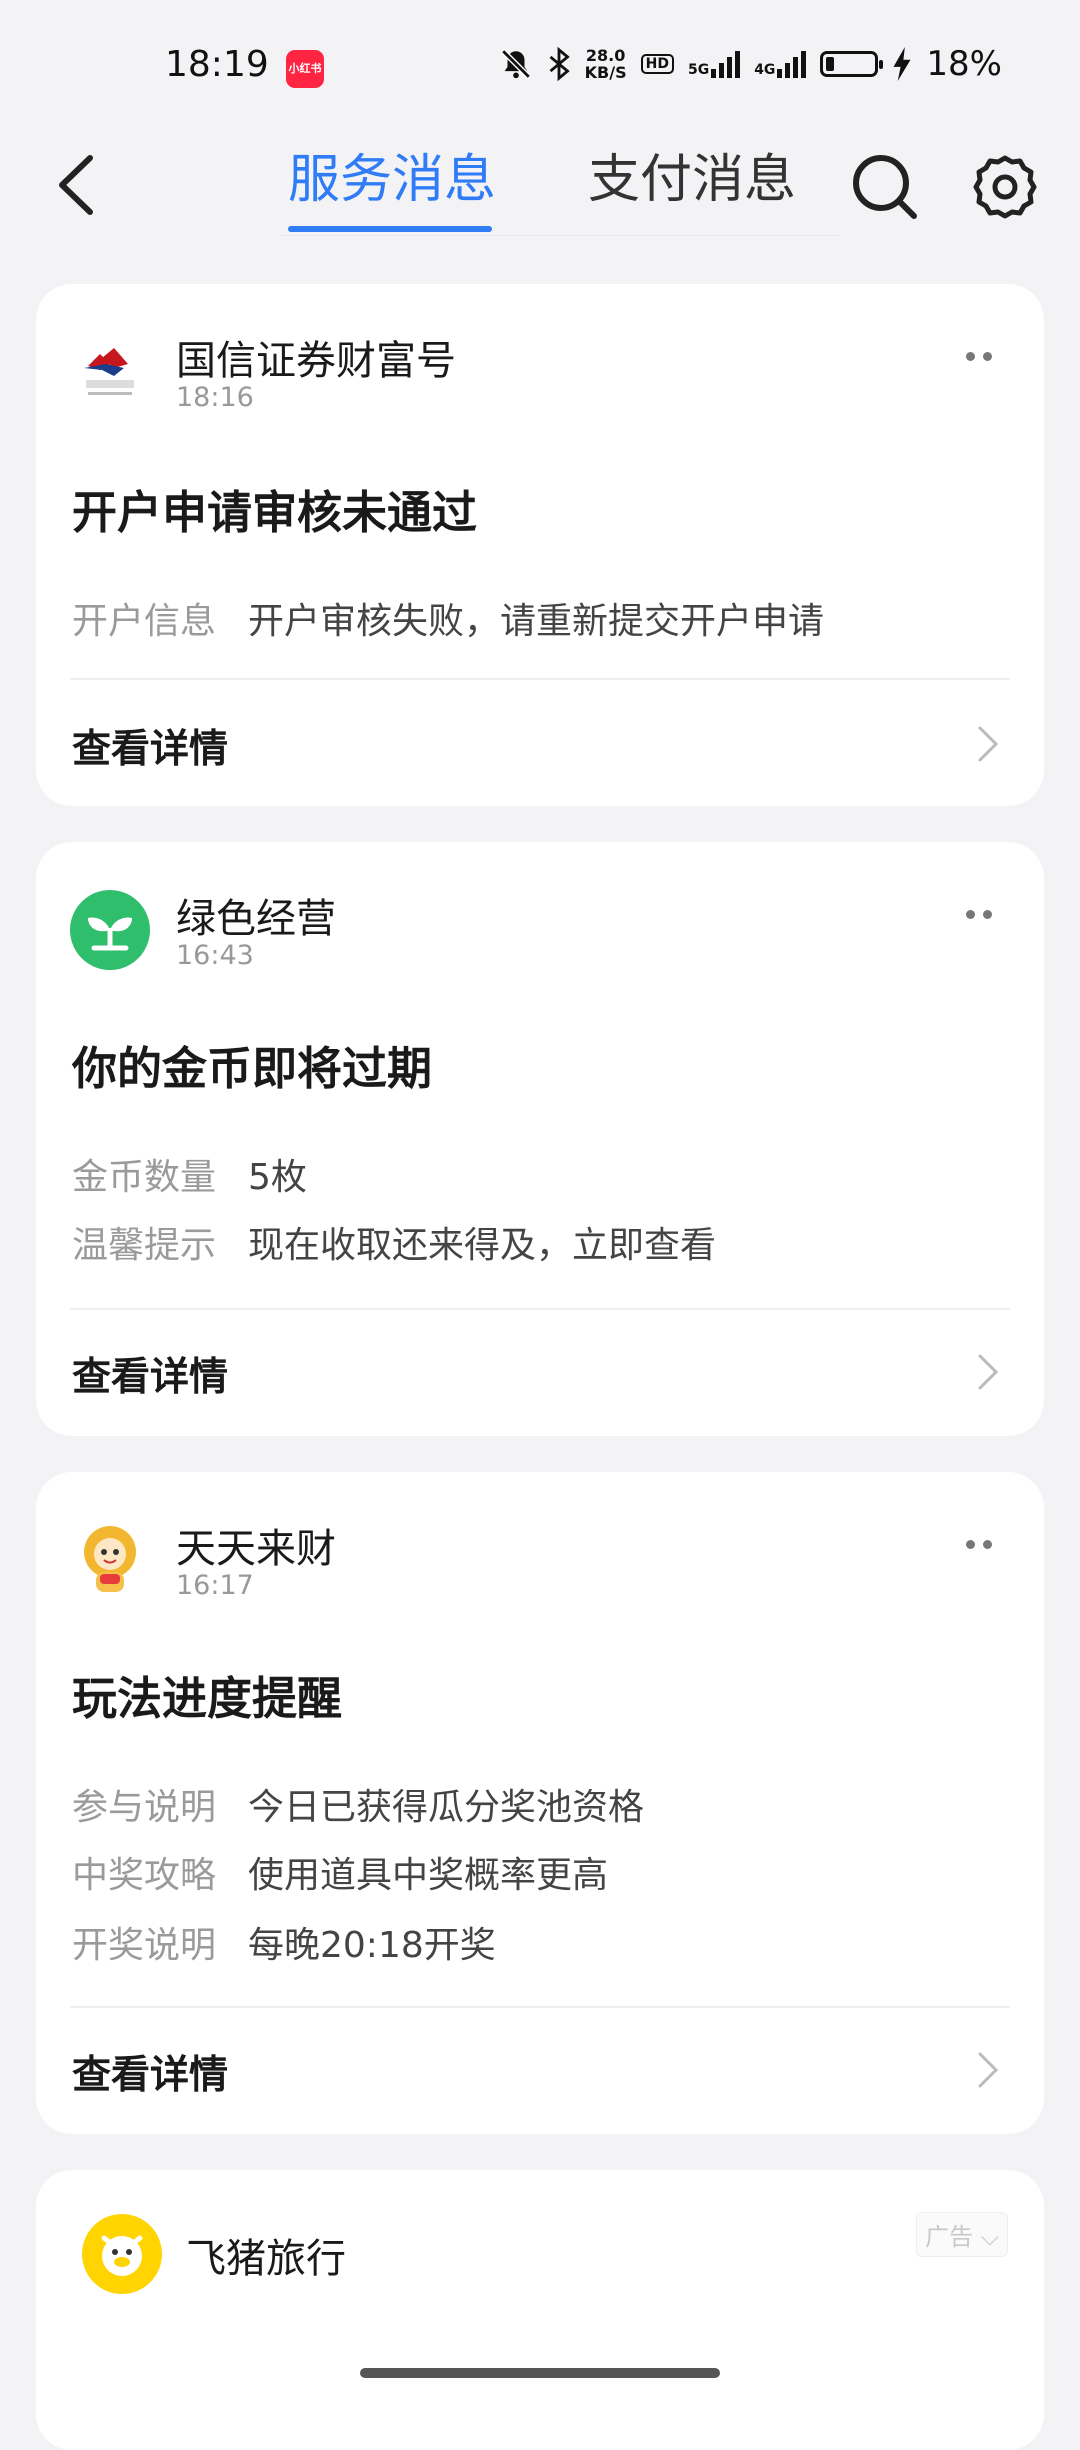 Image resolution: width=1080 pixels, height=2450 pixels. Describe the element at coordinates (305, 69) in the screenshot. I see `xiaohongshu-app-icon: 小红书` at that location.